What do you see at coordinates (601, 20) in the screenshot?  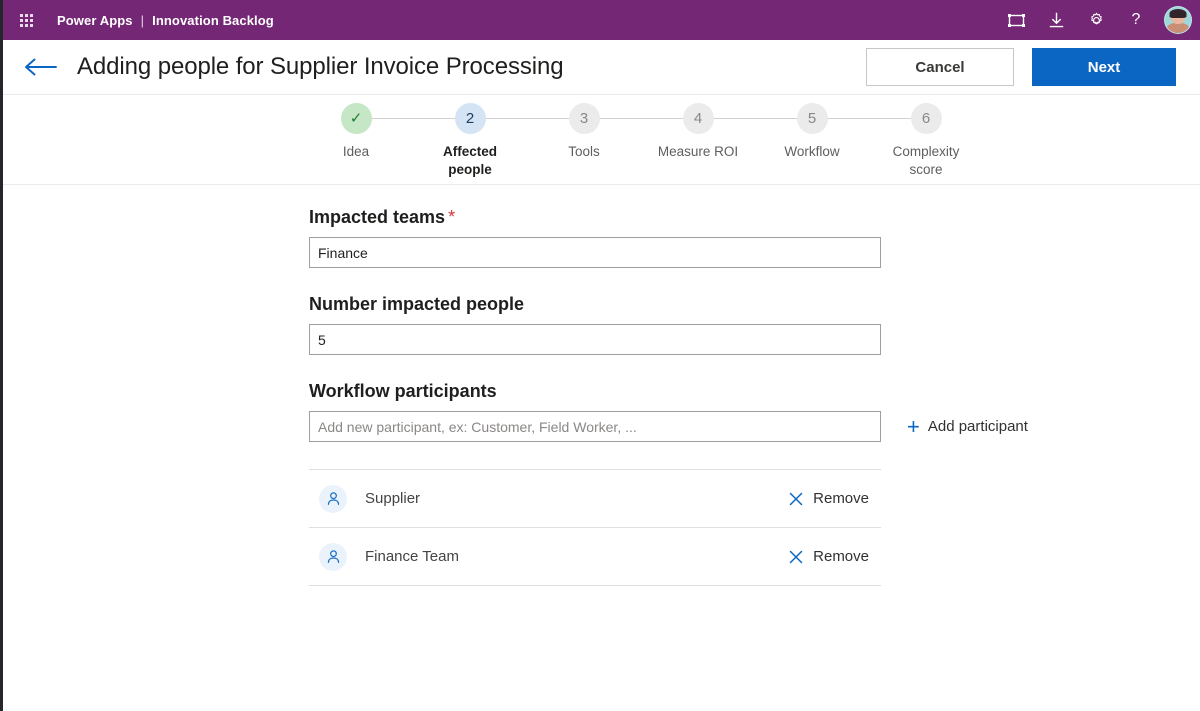 I see `suite-header-bar: Power Apps | Innovation Backlog ?` at bounding box center [601, 20].